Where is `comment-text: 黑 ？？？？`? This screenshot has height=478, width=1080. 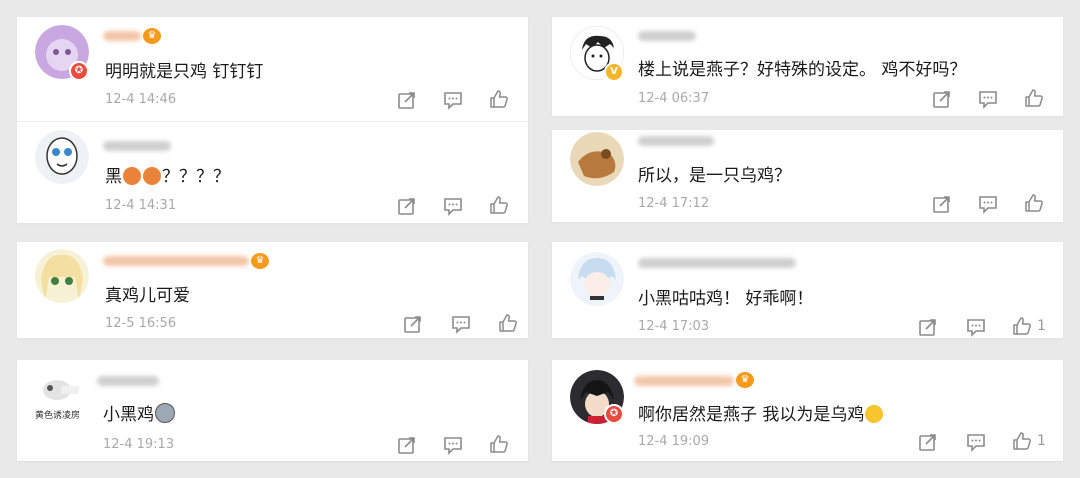 comment-text: 黑 ？？？？ is located at coordinates (167, 174).